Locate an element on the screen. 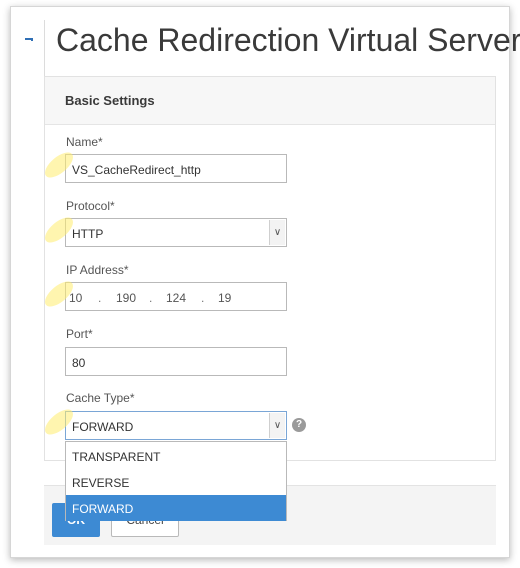  protocol-select-value: HTTP is located at coordinates (88, 234).